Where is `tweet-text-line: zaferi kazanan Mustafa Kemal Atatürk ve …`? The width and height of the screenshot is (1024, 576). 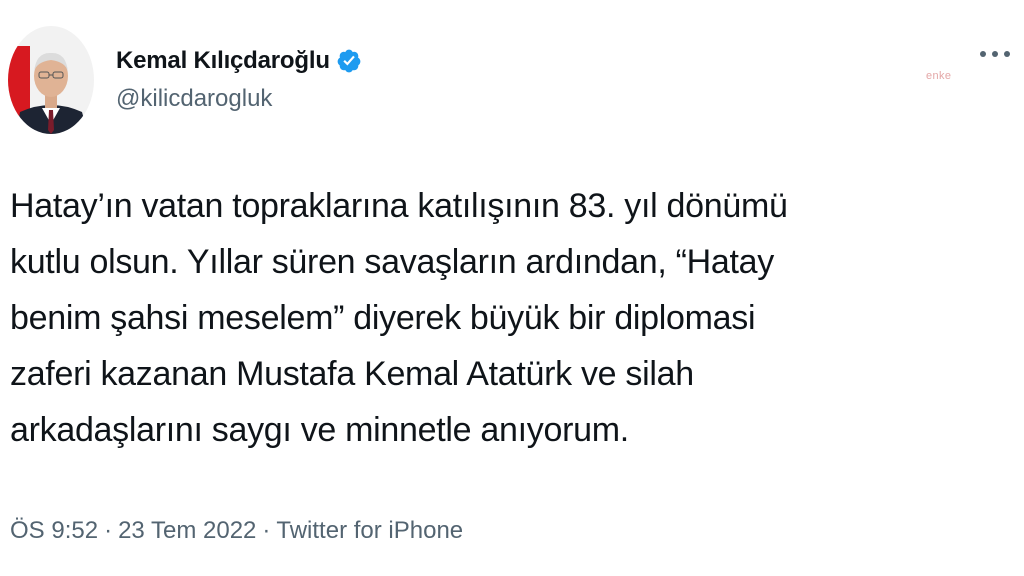
tweet-text-line: zaferi kazanan Mustafa Kemal Atatürk ve … is located at coordinates (352, 374).